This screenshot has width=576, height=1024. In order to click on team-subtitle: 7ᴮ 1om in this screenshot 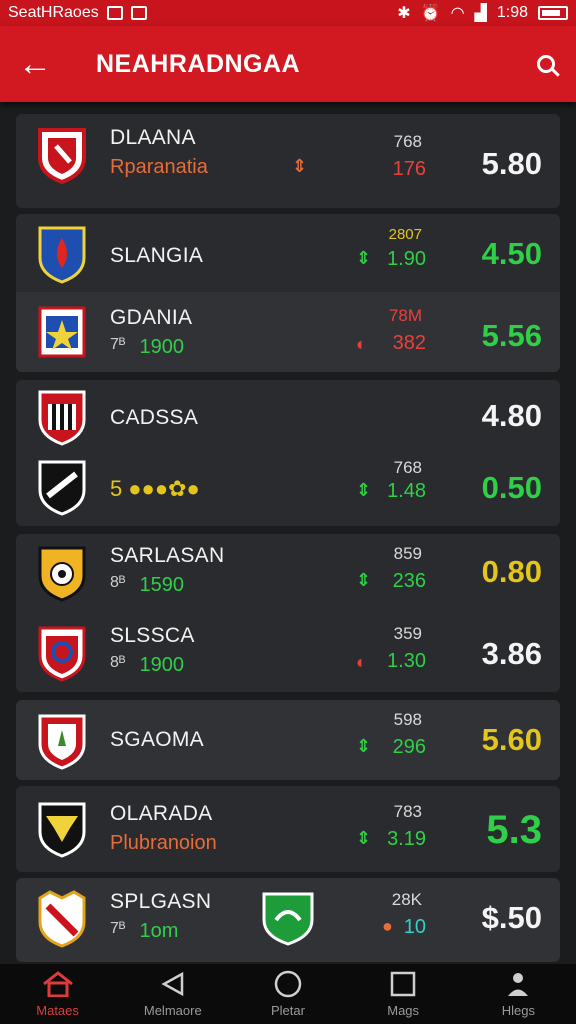, I will do `click(144, 931)`.